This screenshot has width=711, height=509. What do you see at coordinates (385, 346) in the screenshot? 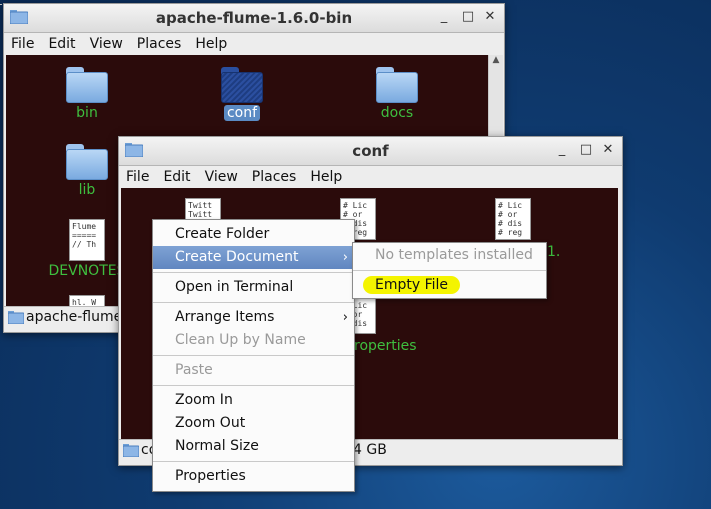
I see `item-label-fragment: roperties` at bounding box center [385, 346].